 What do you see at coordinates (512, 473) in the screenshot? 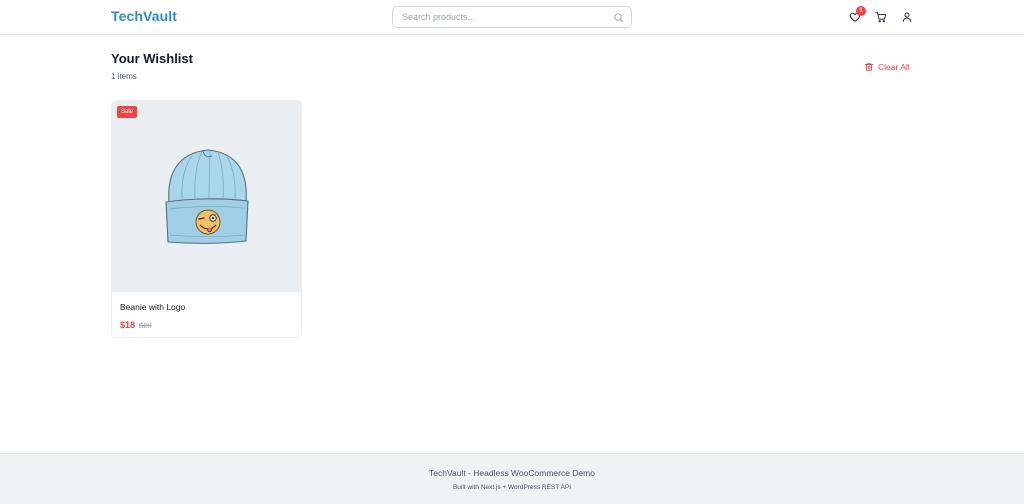
I see `footer-title: TechVault - Headless WooCommerce Demo` at bounding box center [512, 473].